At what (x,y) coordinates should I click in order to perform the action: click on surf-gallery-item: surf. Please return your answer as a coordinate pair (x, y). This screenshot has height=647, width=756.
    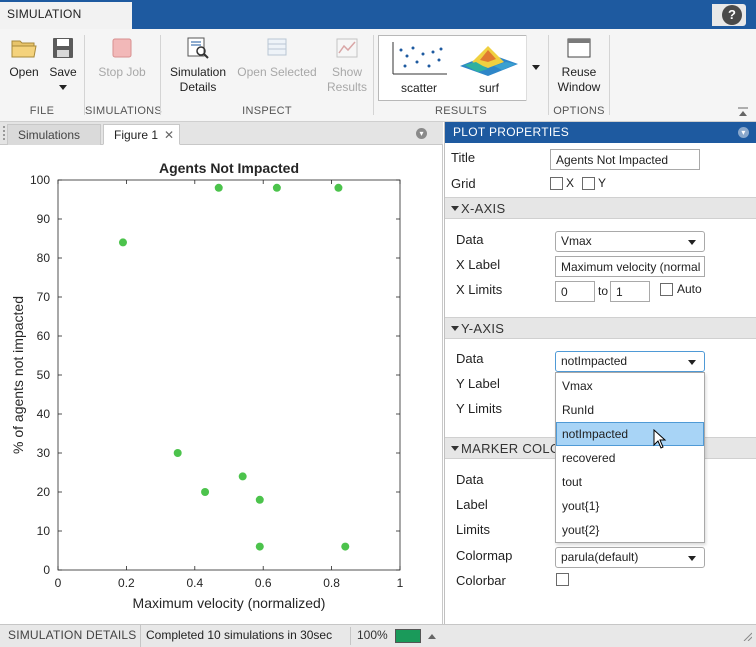
    Looking at the image, I should click on (489, 67).